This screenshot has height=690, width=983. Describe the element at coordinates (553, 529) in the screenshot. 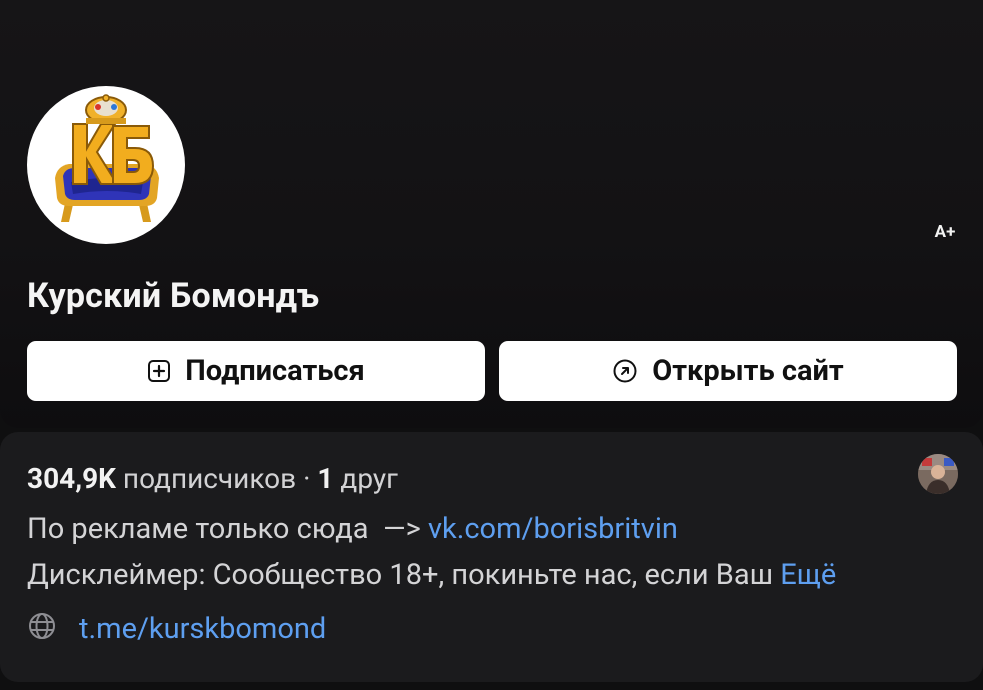

I see `ad-contact-link: vk.com/borisbritvin` at that location.